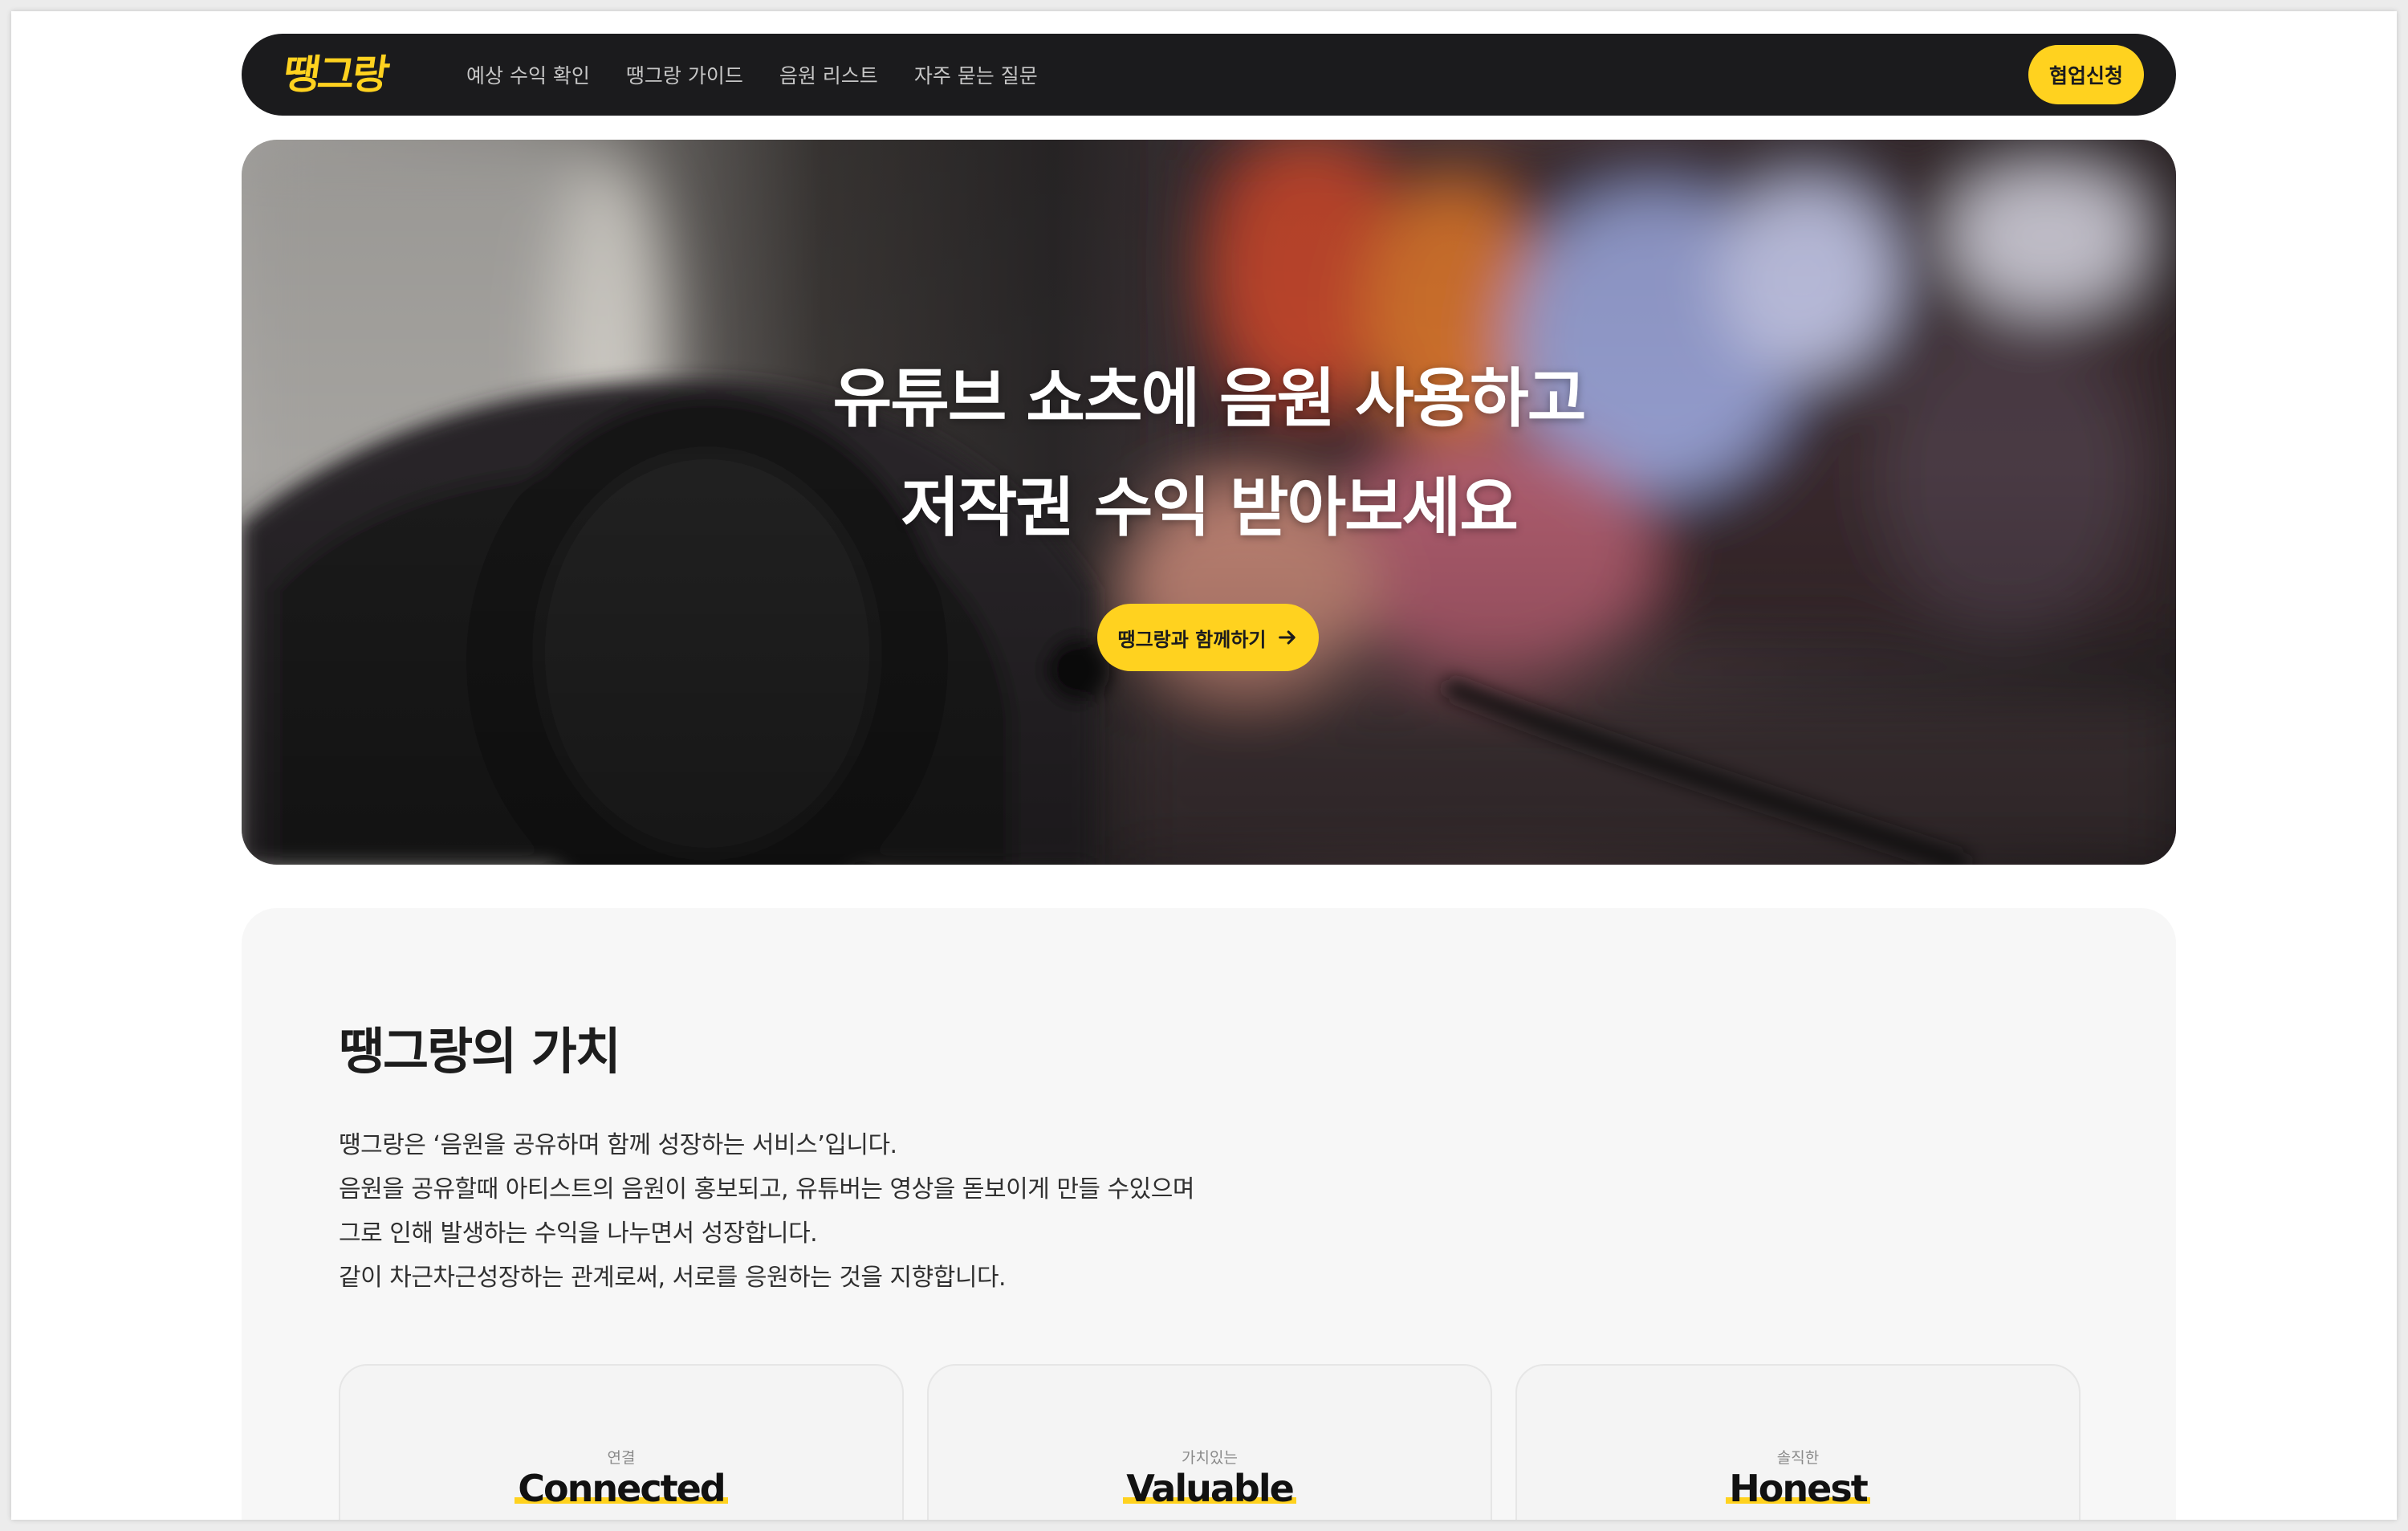 This screenshot has height=1531, width=2408. I want to click on value-card-keyword: Honest, so click(1798, 1488).